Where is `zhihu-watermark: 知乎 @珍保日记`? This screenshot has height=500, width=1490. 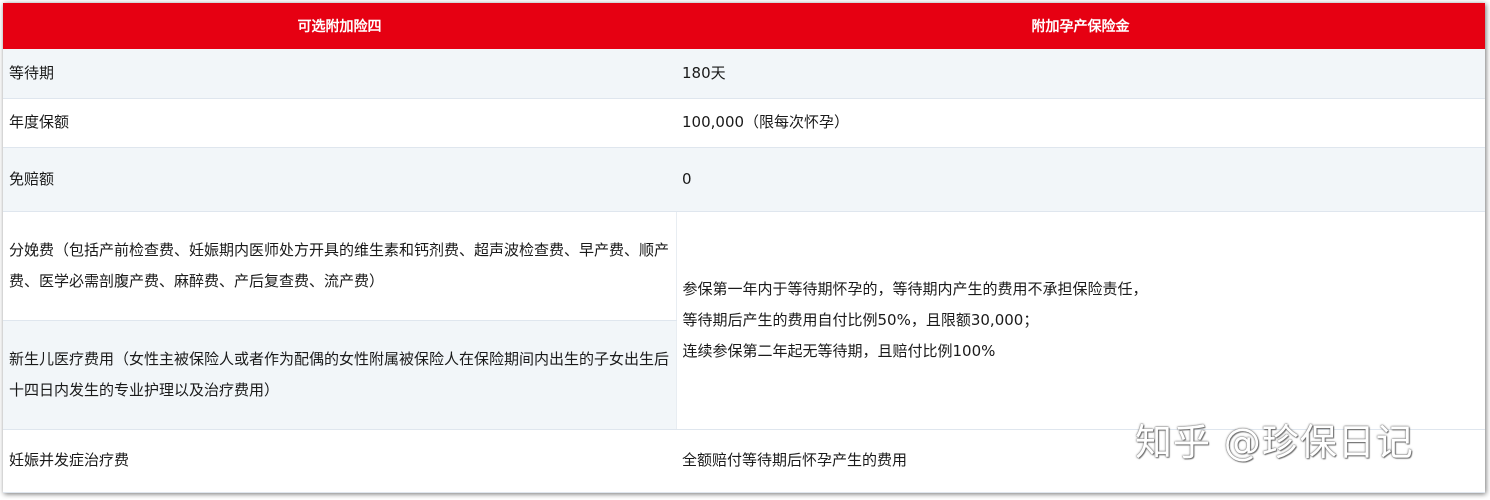 zhihu-watermark: 知乎 @珍保日记 is located at coordinates (1274, 442).